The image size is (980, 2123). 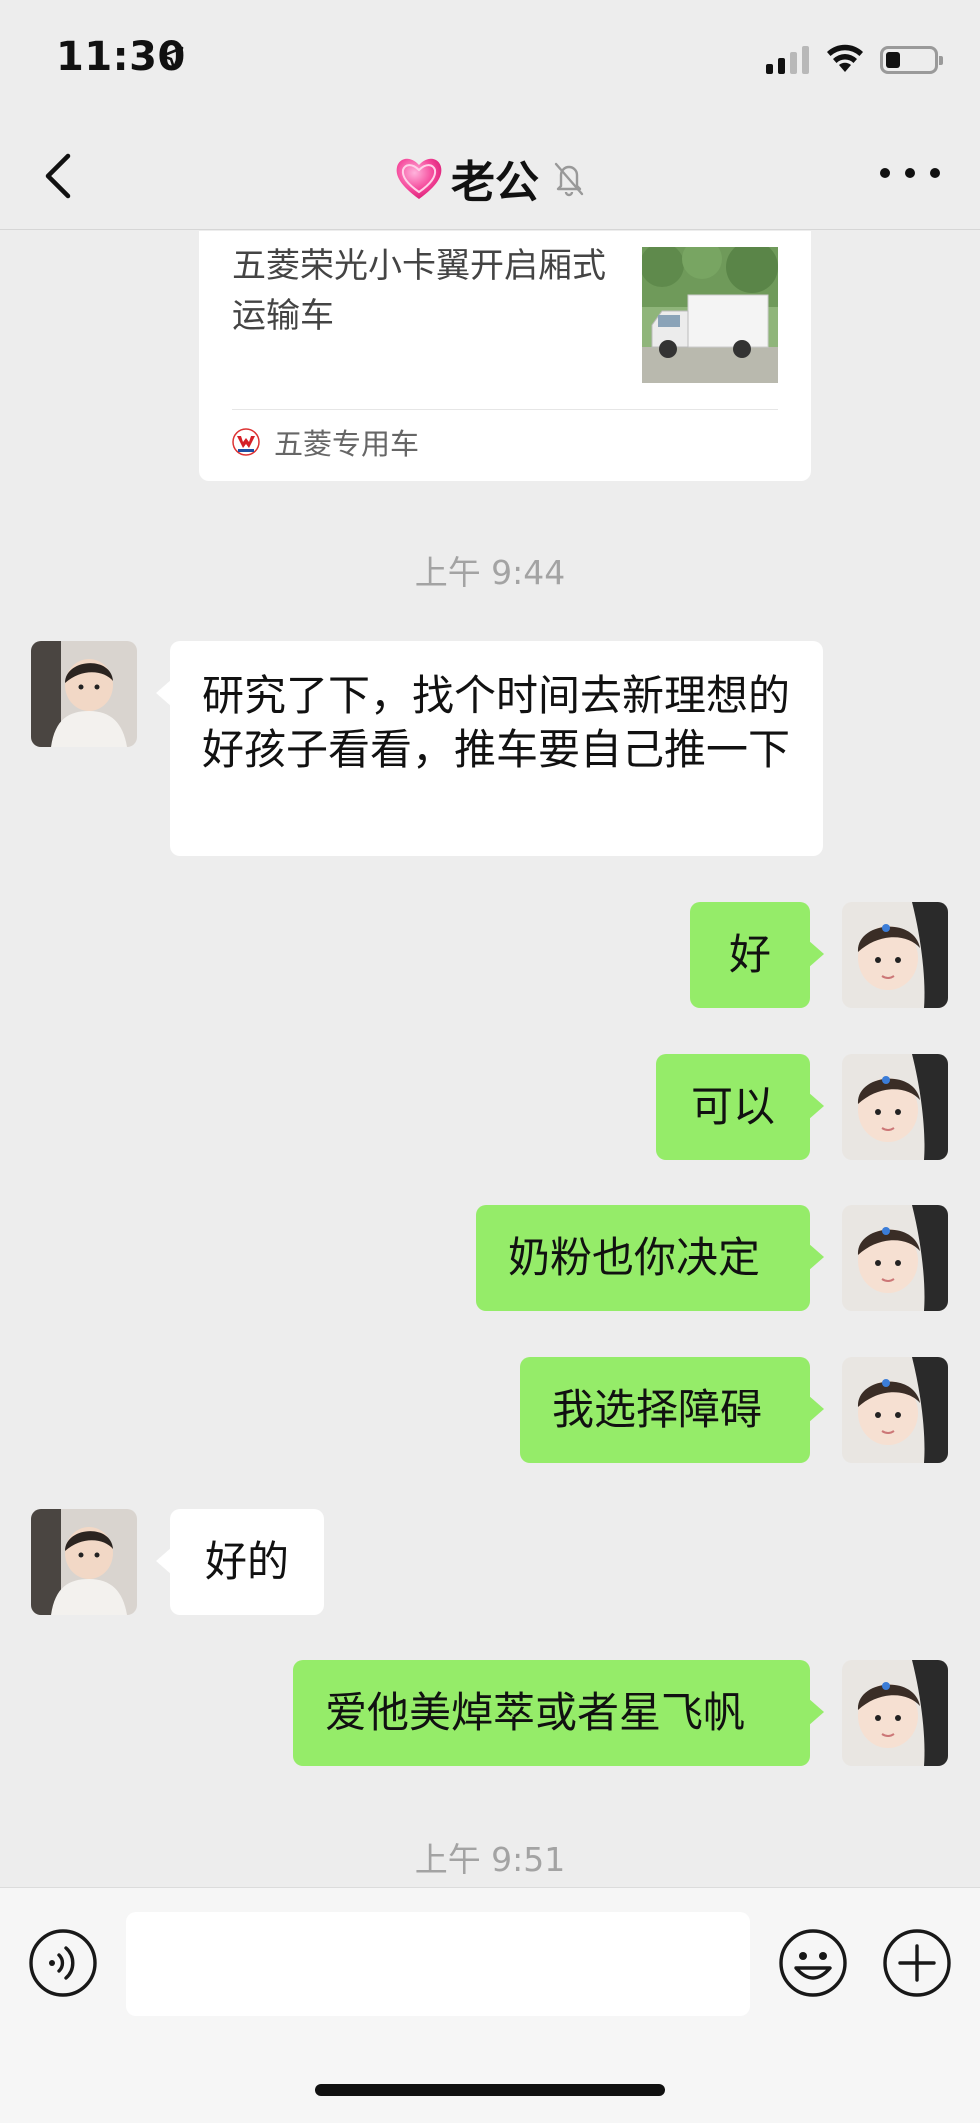 I want to click on outgoing-message: 奶粉也你决定, so click(x=650, y=1258).